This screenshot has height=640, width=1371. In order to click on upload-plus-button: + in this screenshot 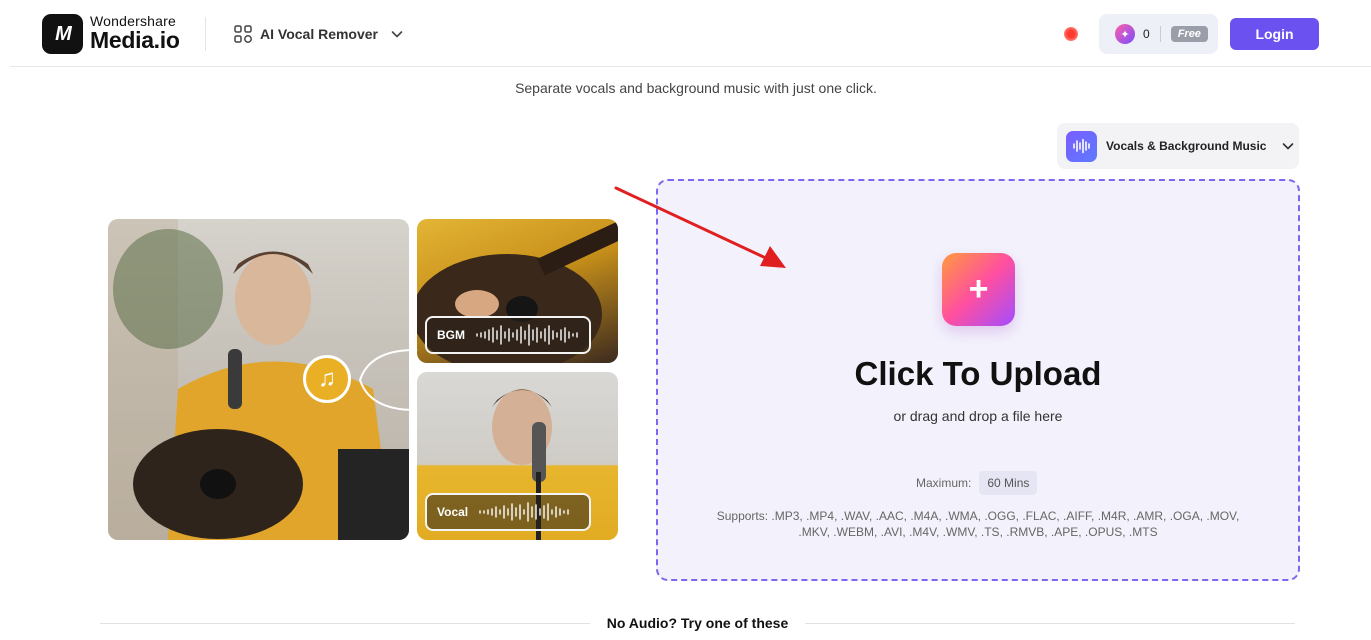, I will do `click(978, 289)`.